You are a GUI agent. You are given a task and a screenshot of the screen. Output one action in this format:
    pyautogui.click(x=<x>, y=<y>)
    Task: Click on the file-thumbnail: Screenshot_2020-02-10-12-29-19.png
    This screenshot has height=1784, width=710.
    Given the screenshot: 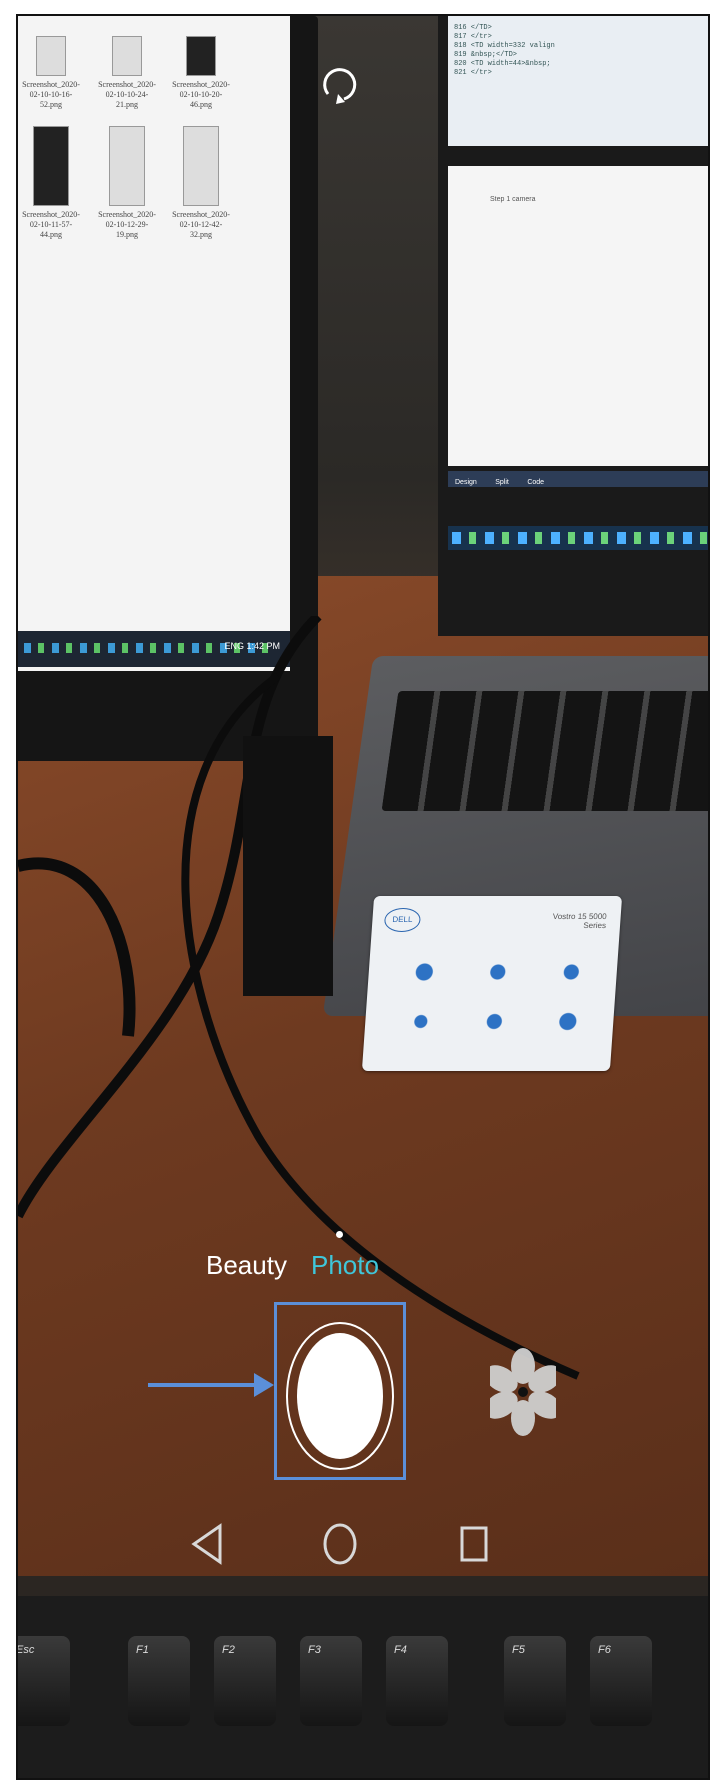 What is the action you would take?
    pyautogui.click(x=127, y=183)
    